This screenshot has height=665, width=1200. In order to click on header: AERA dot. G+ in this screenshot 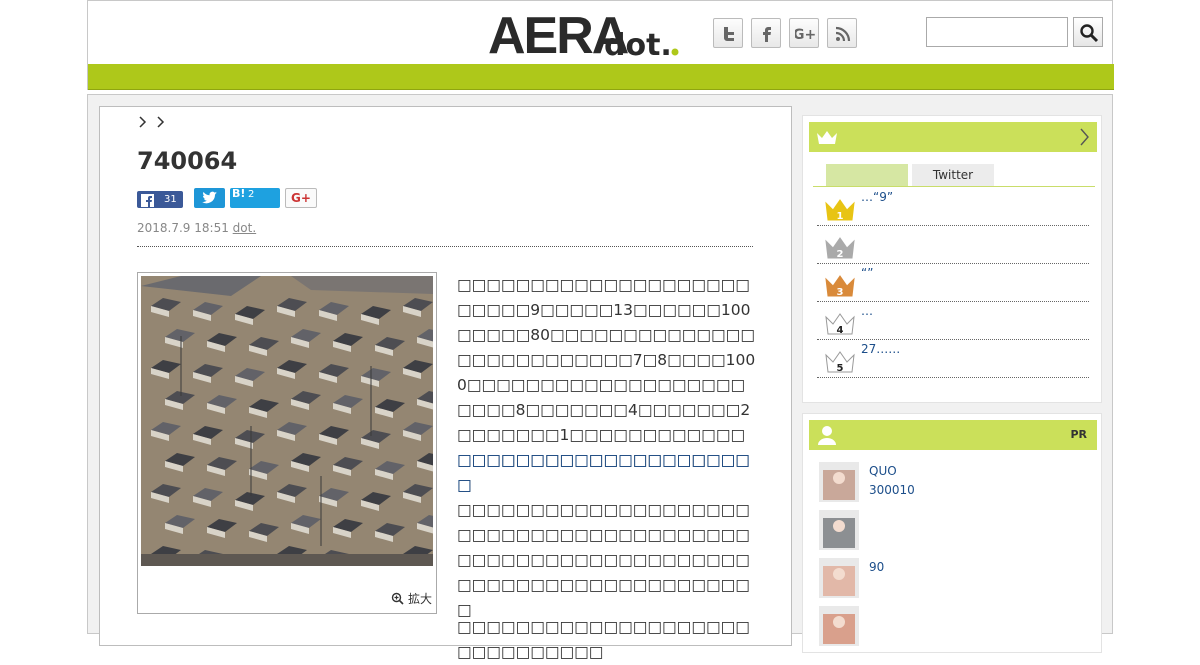, I will do `click(600, 45)`.